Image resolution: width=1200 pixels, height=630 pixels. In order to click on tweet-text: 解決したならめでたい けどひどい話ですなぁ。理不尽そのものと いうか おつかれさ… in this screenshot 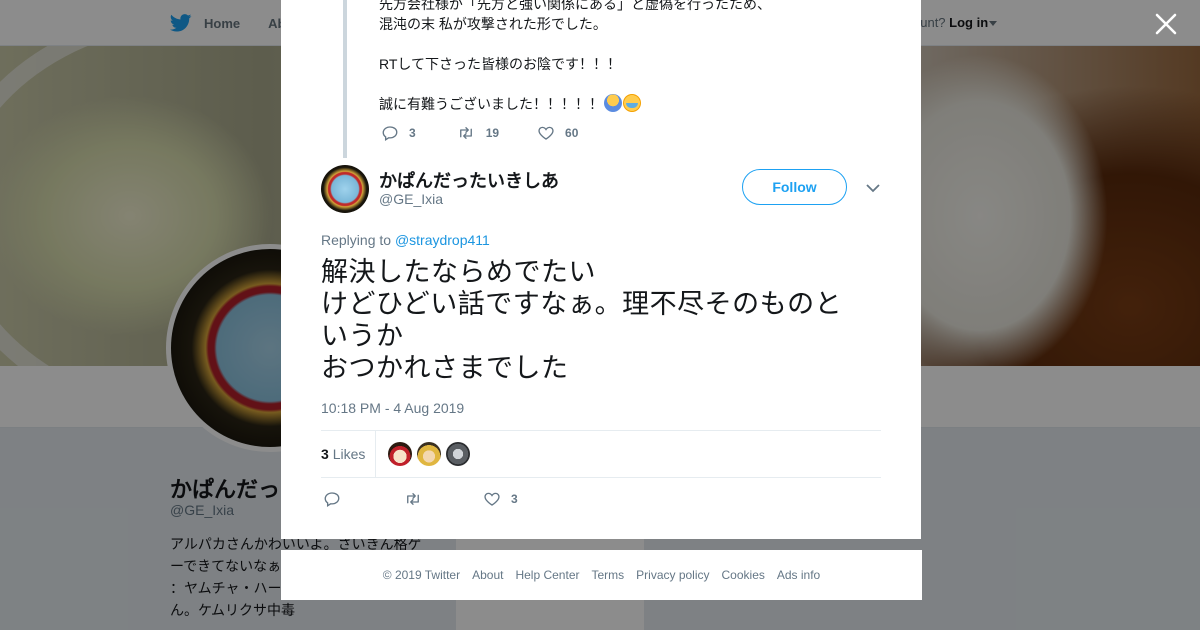, I will do `click(582, 320)`.